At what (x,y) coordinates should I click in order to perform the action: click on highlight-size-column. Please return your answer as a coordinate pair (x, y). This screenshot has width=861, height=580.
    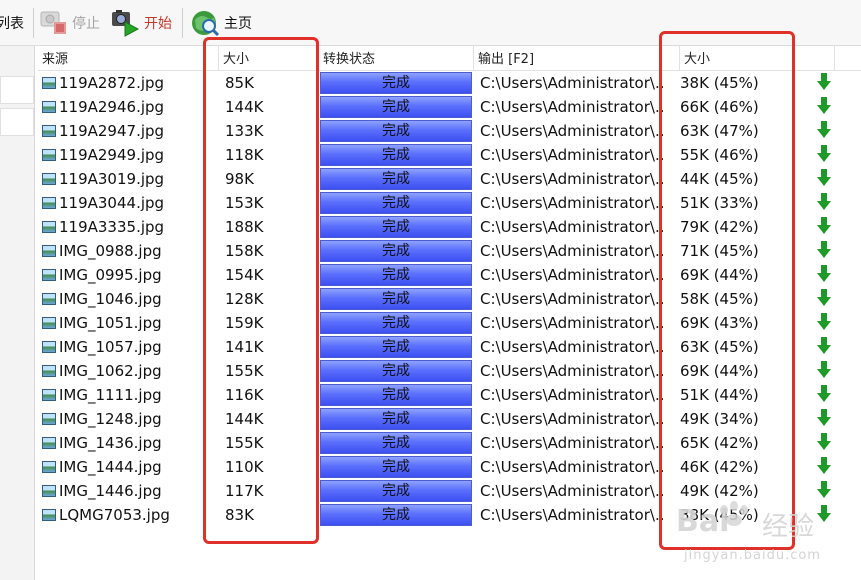
    Looking at the image, I should click on (261, 290).